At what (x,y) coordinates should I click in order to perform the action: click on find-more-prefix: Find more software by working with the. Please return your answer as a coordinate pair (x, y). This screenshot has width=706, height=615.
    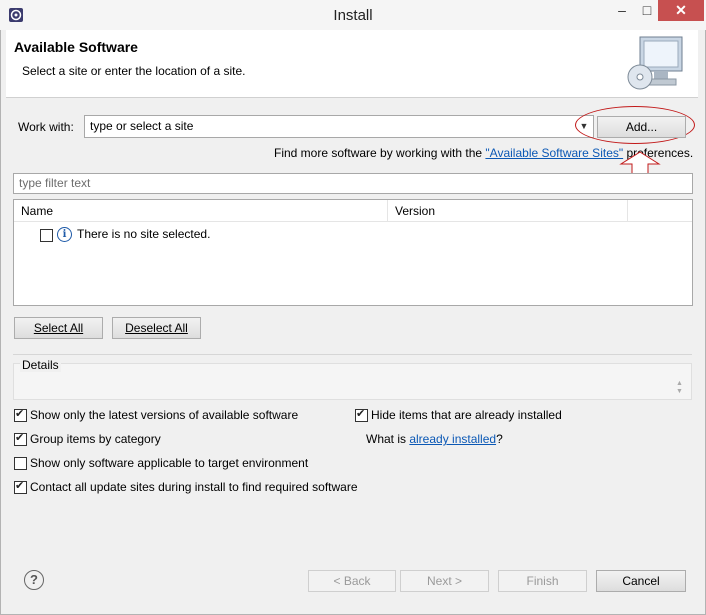
    Looking at the image, I should click on (380, 153).